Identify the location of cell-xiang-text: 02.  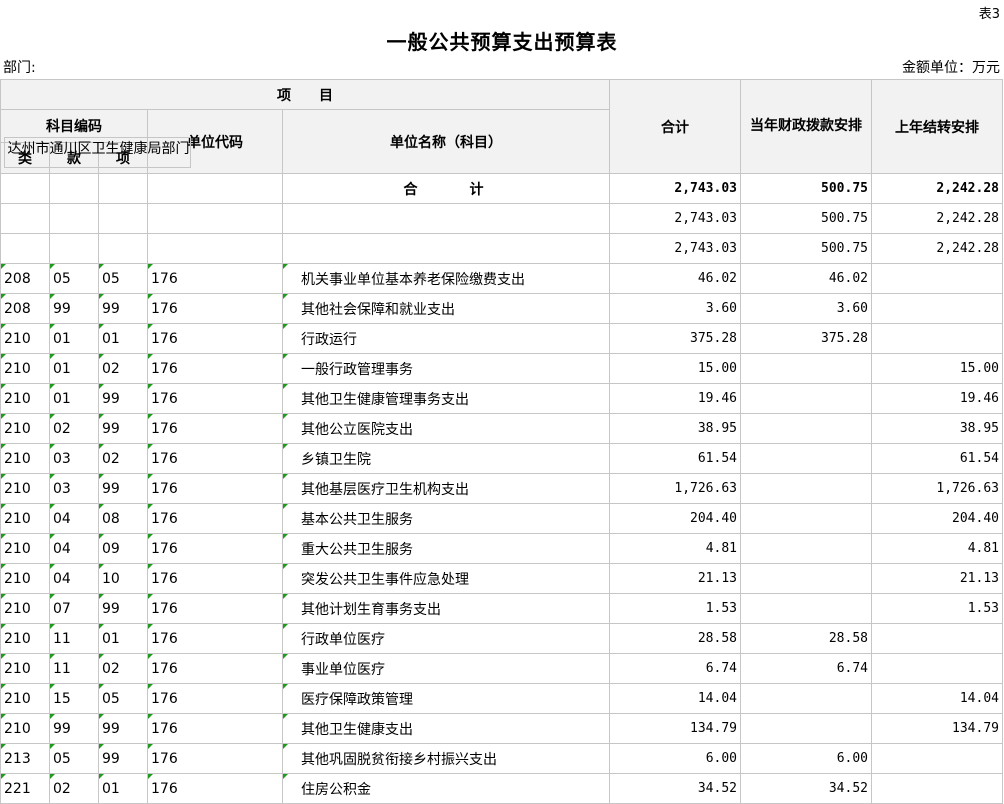
(111, 458).